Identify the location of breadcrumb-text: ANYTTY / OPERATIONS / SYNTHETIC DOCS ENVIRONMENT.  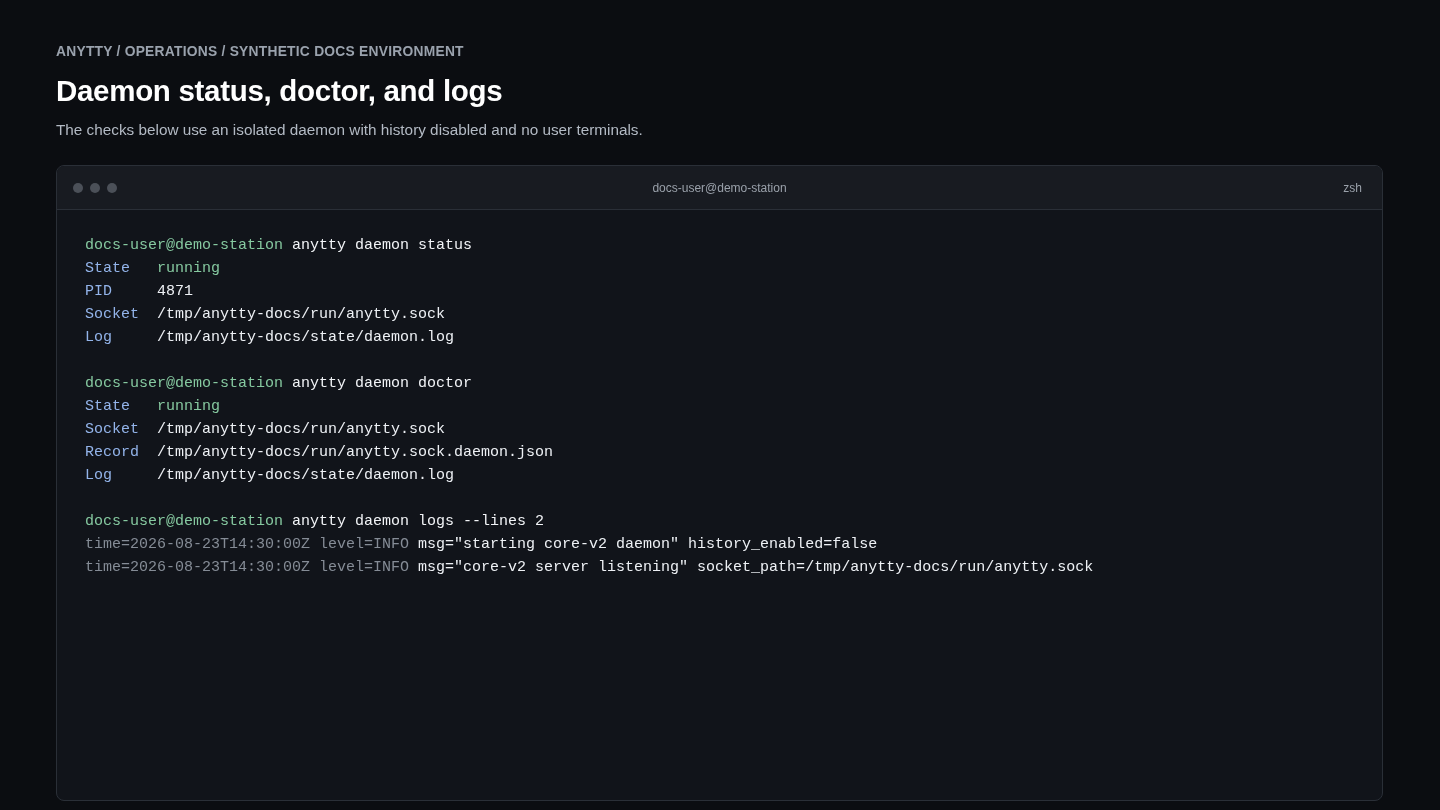
(260, 52).